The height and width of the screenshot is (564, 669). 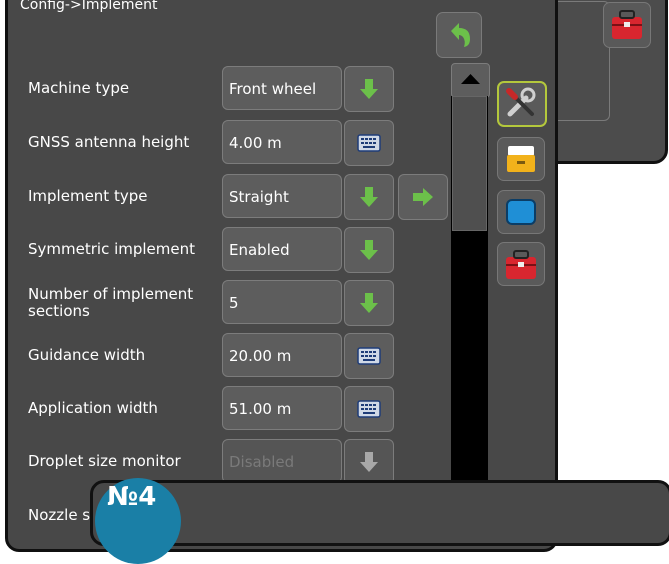 What do you see at coordinates (282, 142) in the screenshot?
I see `gnss-antenna-height-value: 4.00 m` at bounding box center [282, 142].